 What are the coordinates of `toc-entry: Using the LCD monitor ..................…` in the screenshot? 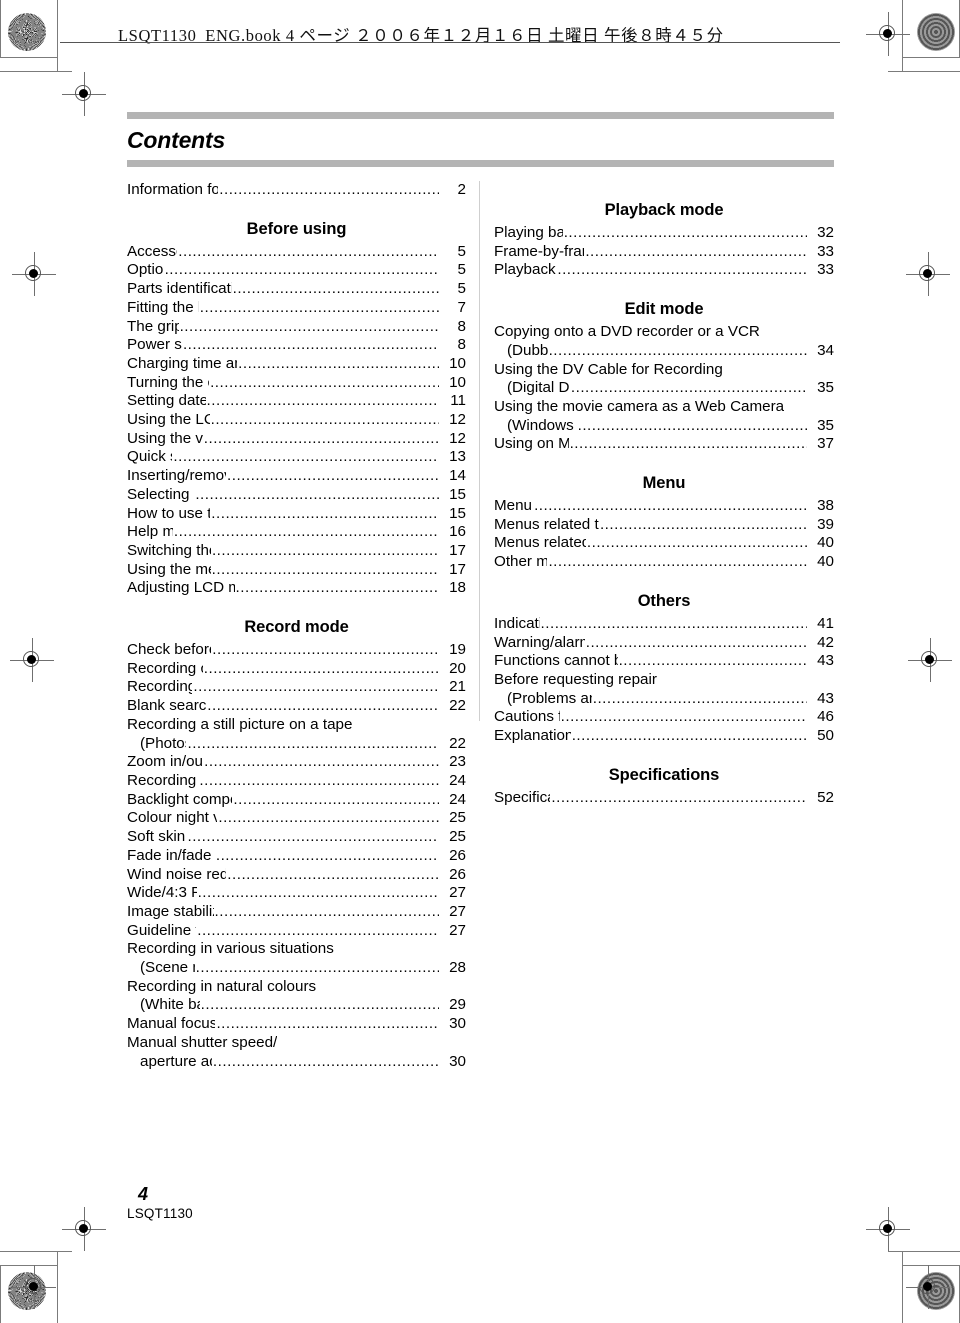 It's located at (296, 420).